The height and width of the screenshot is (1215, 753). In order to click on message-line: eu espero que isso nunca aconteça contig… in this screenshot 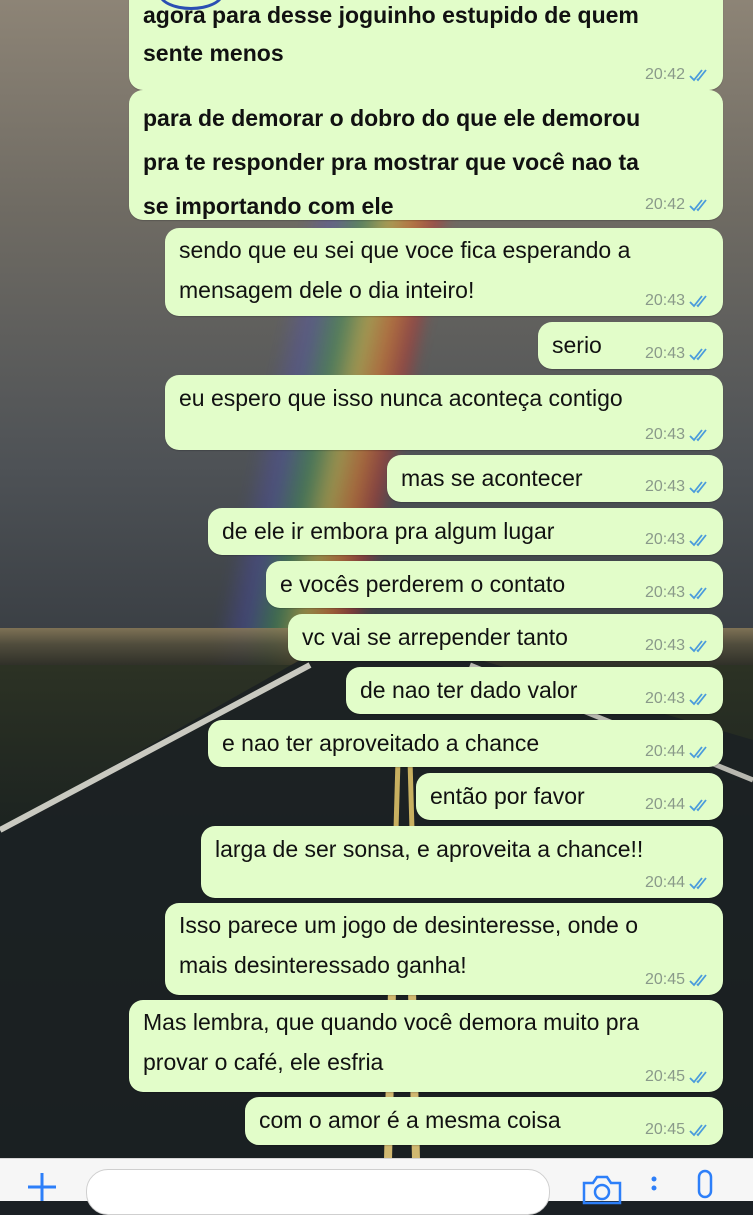, I will do `click(401, 398)`.